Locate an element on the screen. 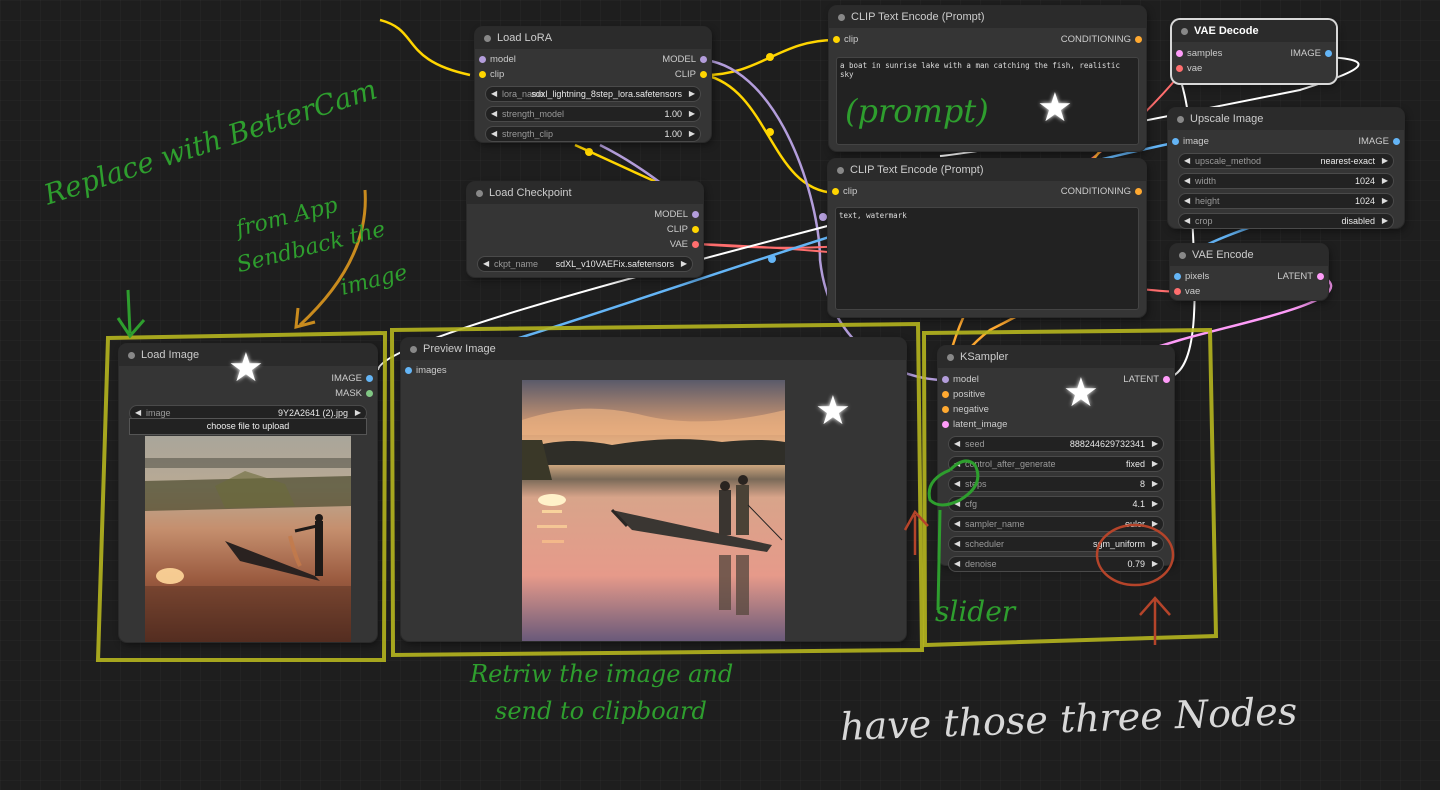  scheduler-combo: ◀ scheduler sgm_uniform ▶ is located at coordinates (1056, 544).